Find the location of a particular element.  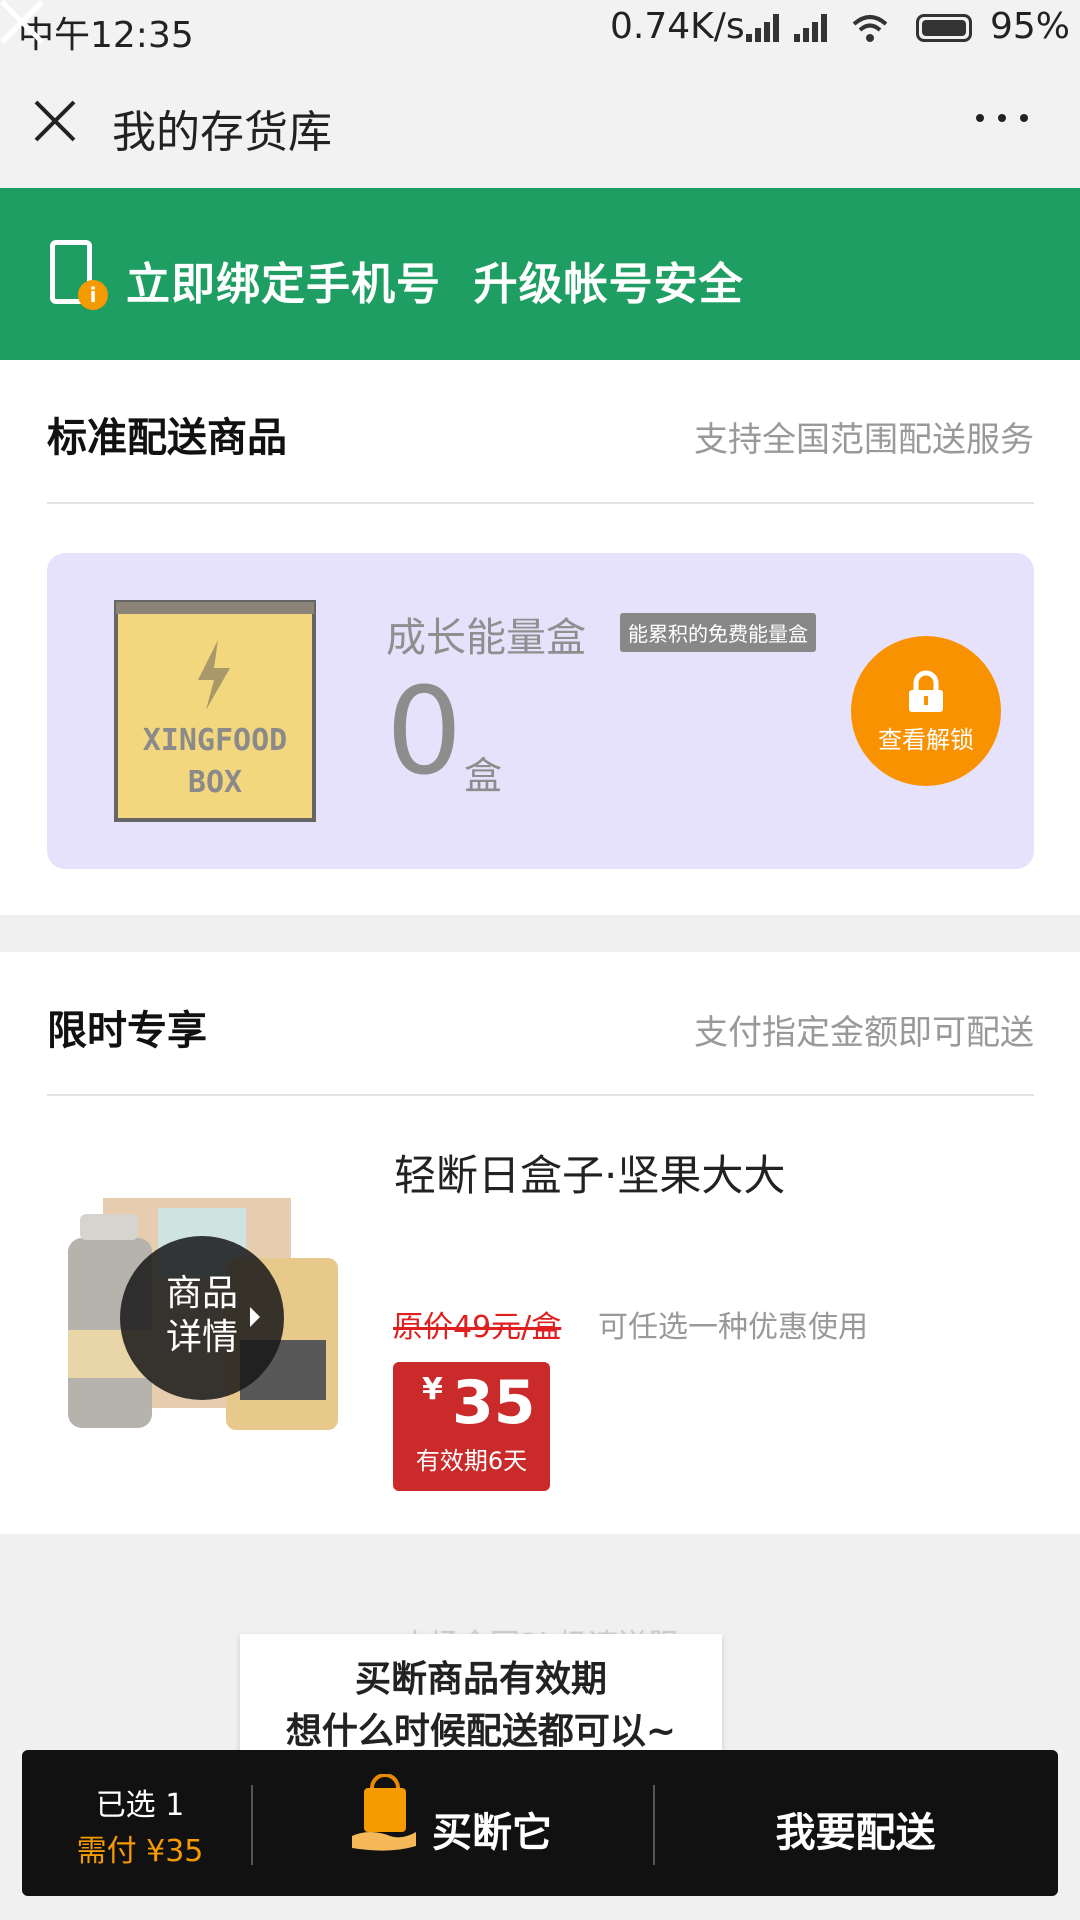

buy-label: 买断它 is located at coordinates (492, 1833).